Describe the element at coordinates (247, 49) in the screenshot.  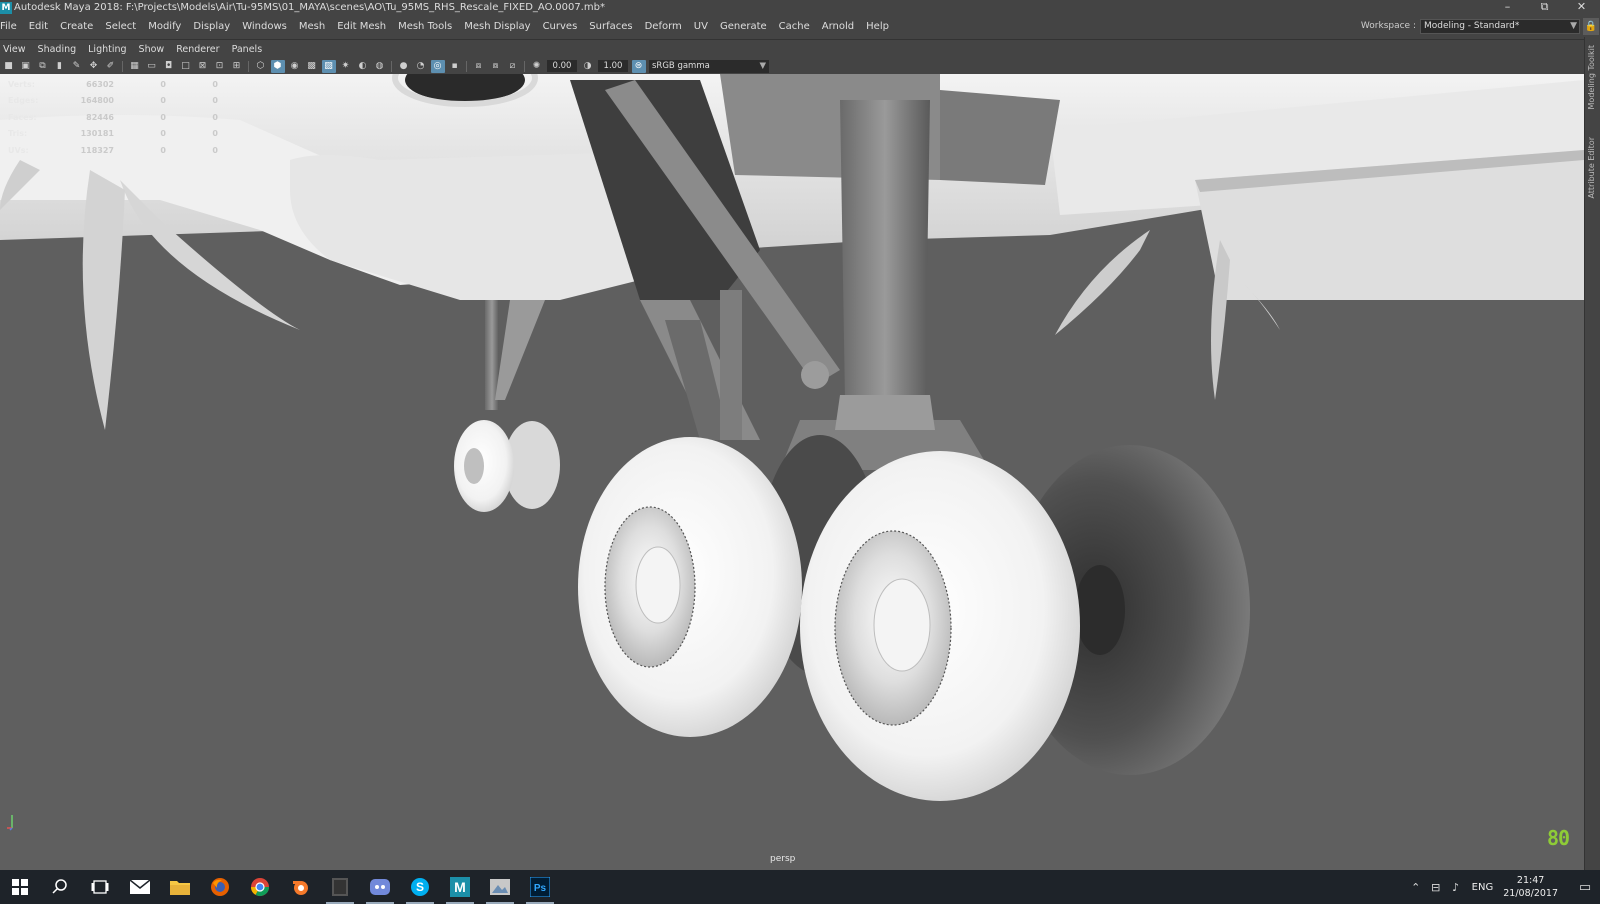
I see `panel-menu-panels: Panels` at that location.